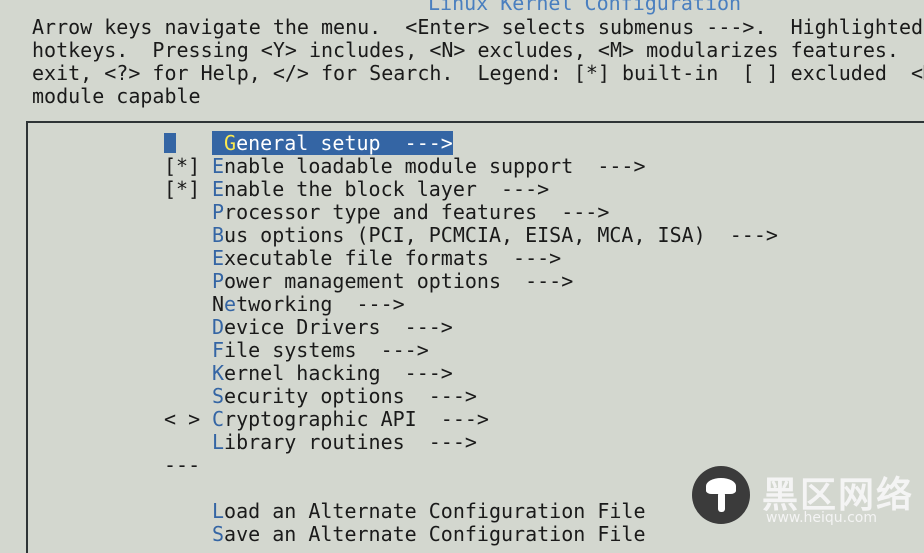 This screenshot has width=924, height=553. What do you see at coordinates (471, 350) in the screenshot?
I see `menu-item-file-systems: File systems --->` at bounding box center [471, 350].